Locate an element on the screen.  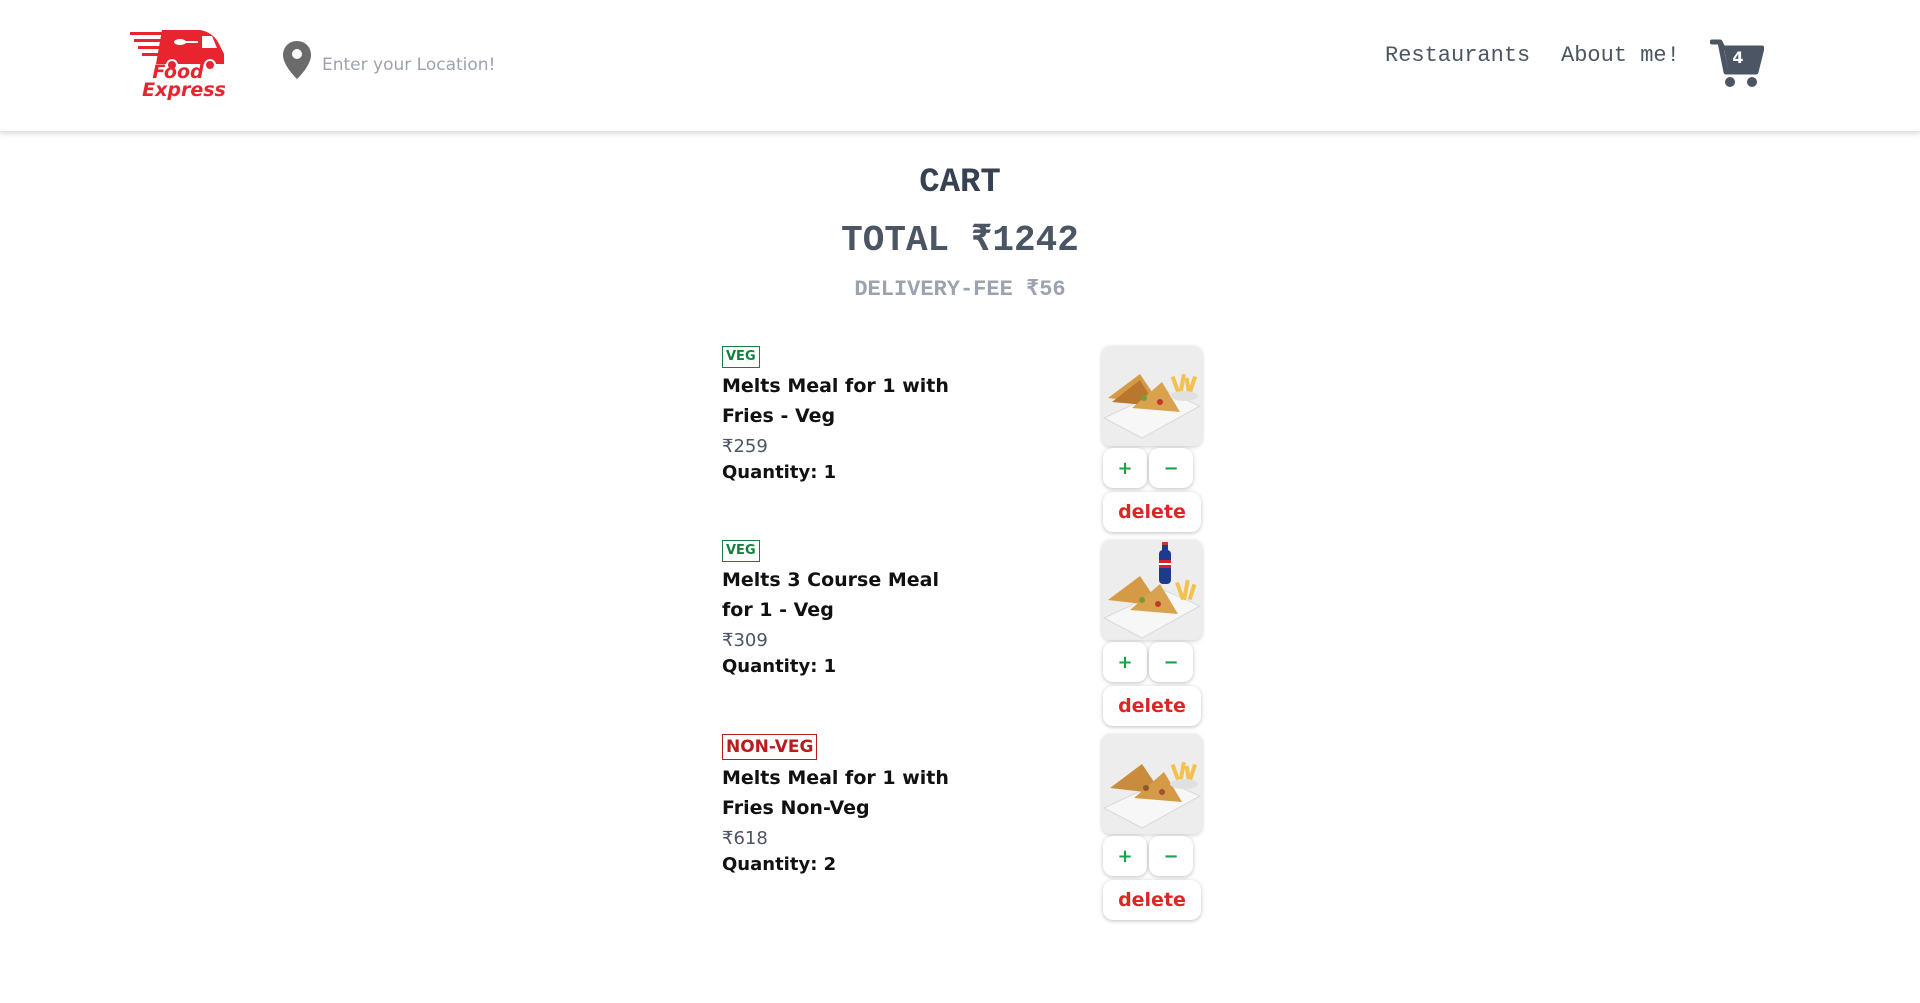
item-quantity: Quantity: 2 is located at coordinates (779, 865).